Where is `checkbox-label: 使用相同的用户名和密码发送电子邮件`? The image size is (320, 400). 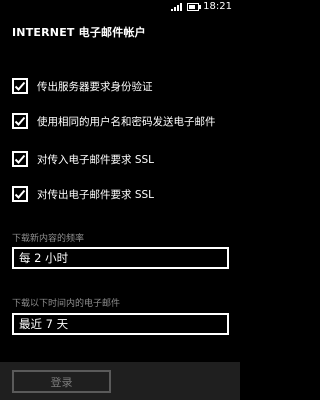 checkbox-label: 使用相同的用户名和密码发送电子邮件 is located at coordinates (126, 121).